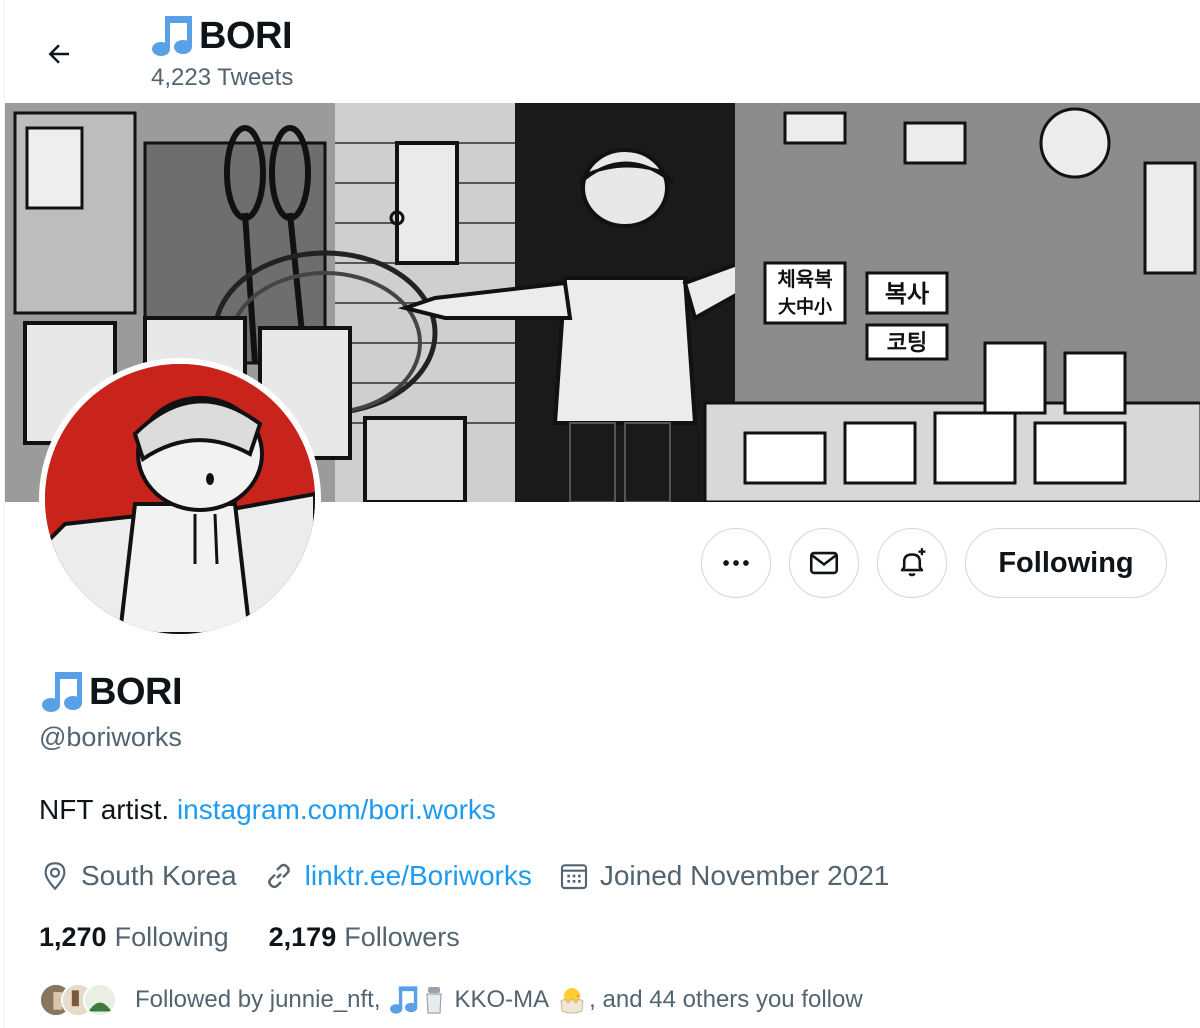 Image resolution: width=1200 pixels, height=1028 pixels. I want to click on location-text: South Korea, so click(159, 875).